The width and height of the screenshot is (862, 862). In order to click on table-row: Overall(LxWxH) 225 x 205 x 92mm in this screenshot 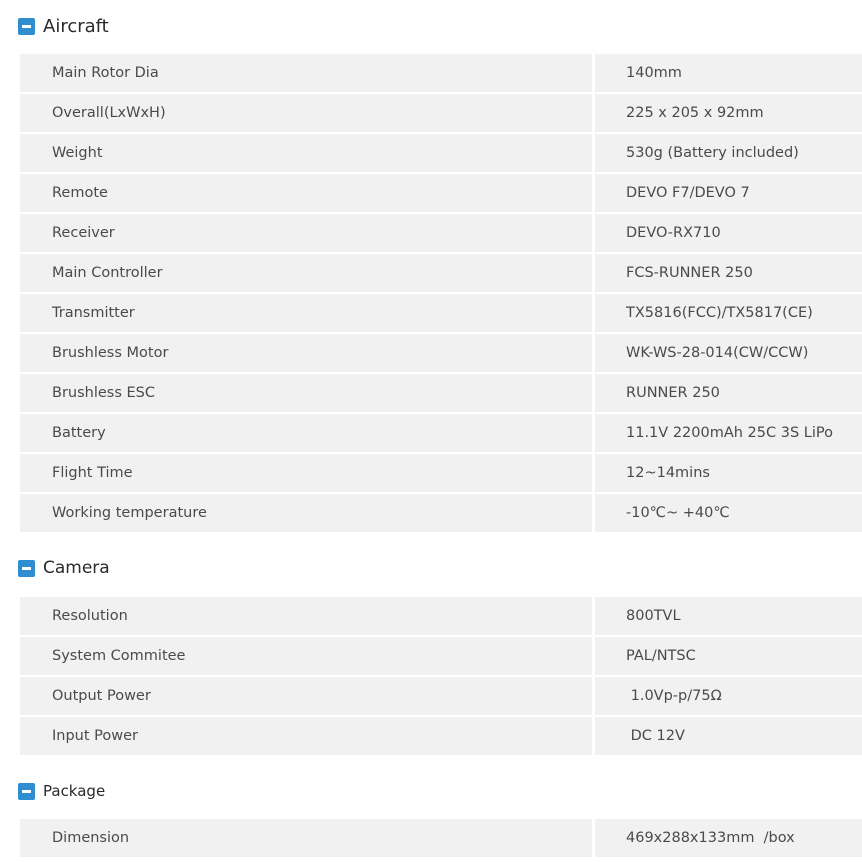, I will do `click(441, 114)`.